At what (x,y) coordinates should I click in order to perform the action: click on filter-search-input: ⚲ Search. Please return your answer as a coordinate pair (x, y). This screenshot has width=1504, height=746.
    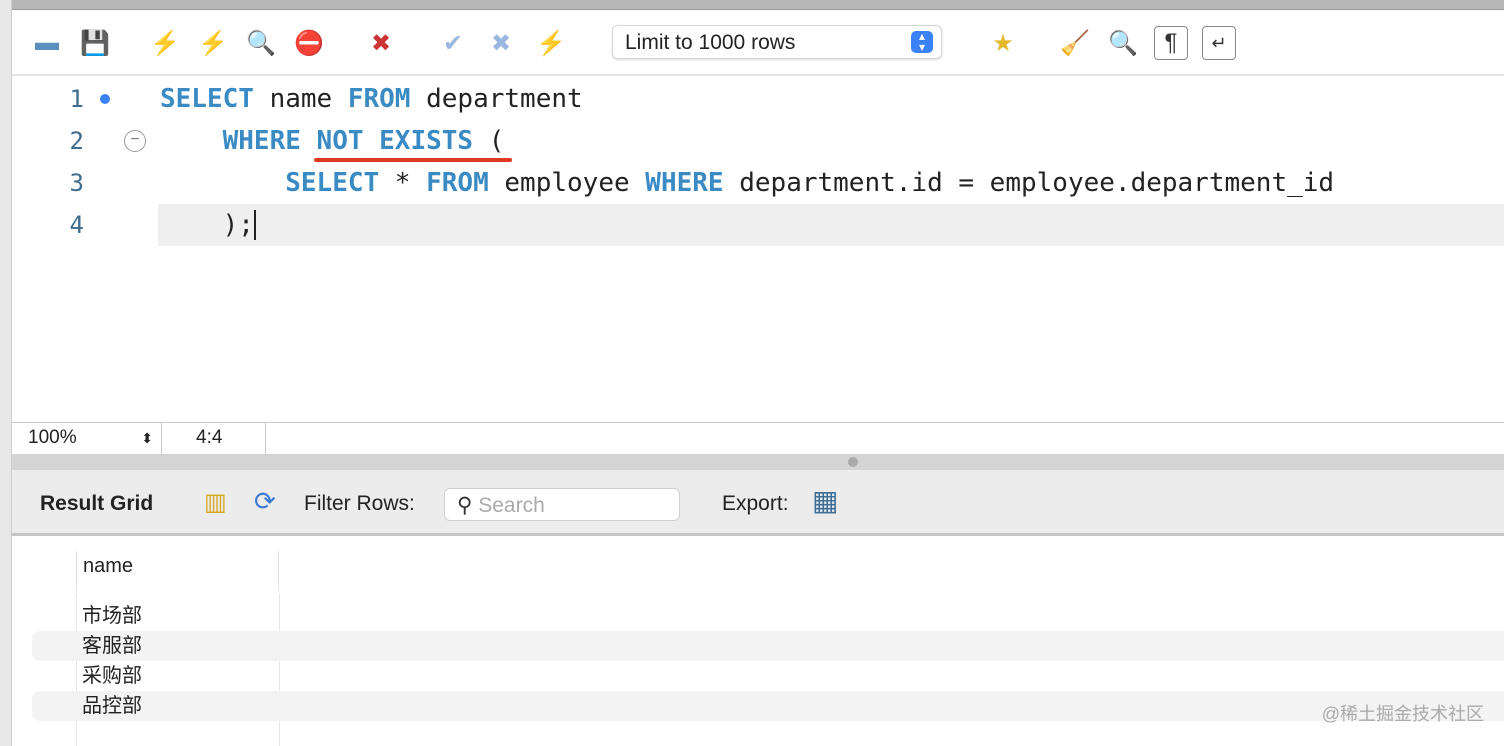
    Looking at the image, I should click on (562, 504).